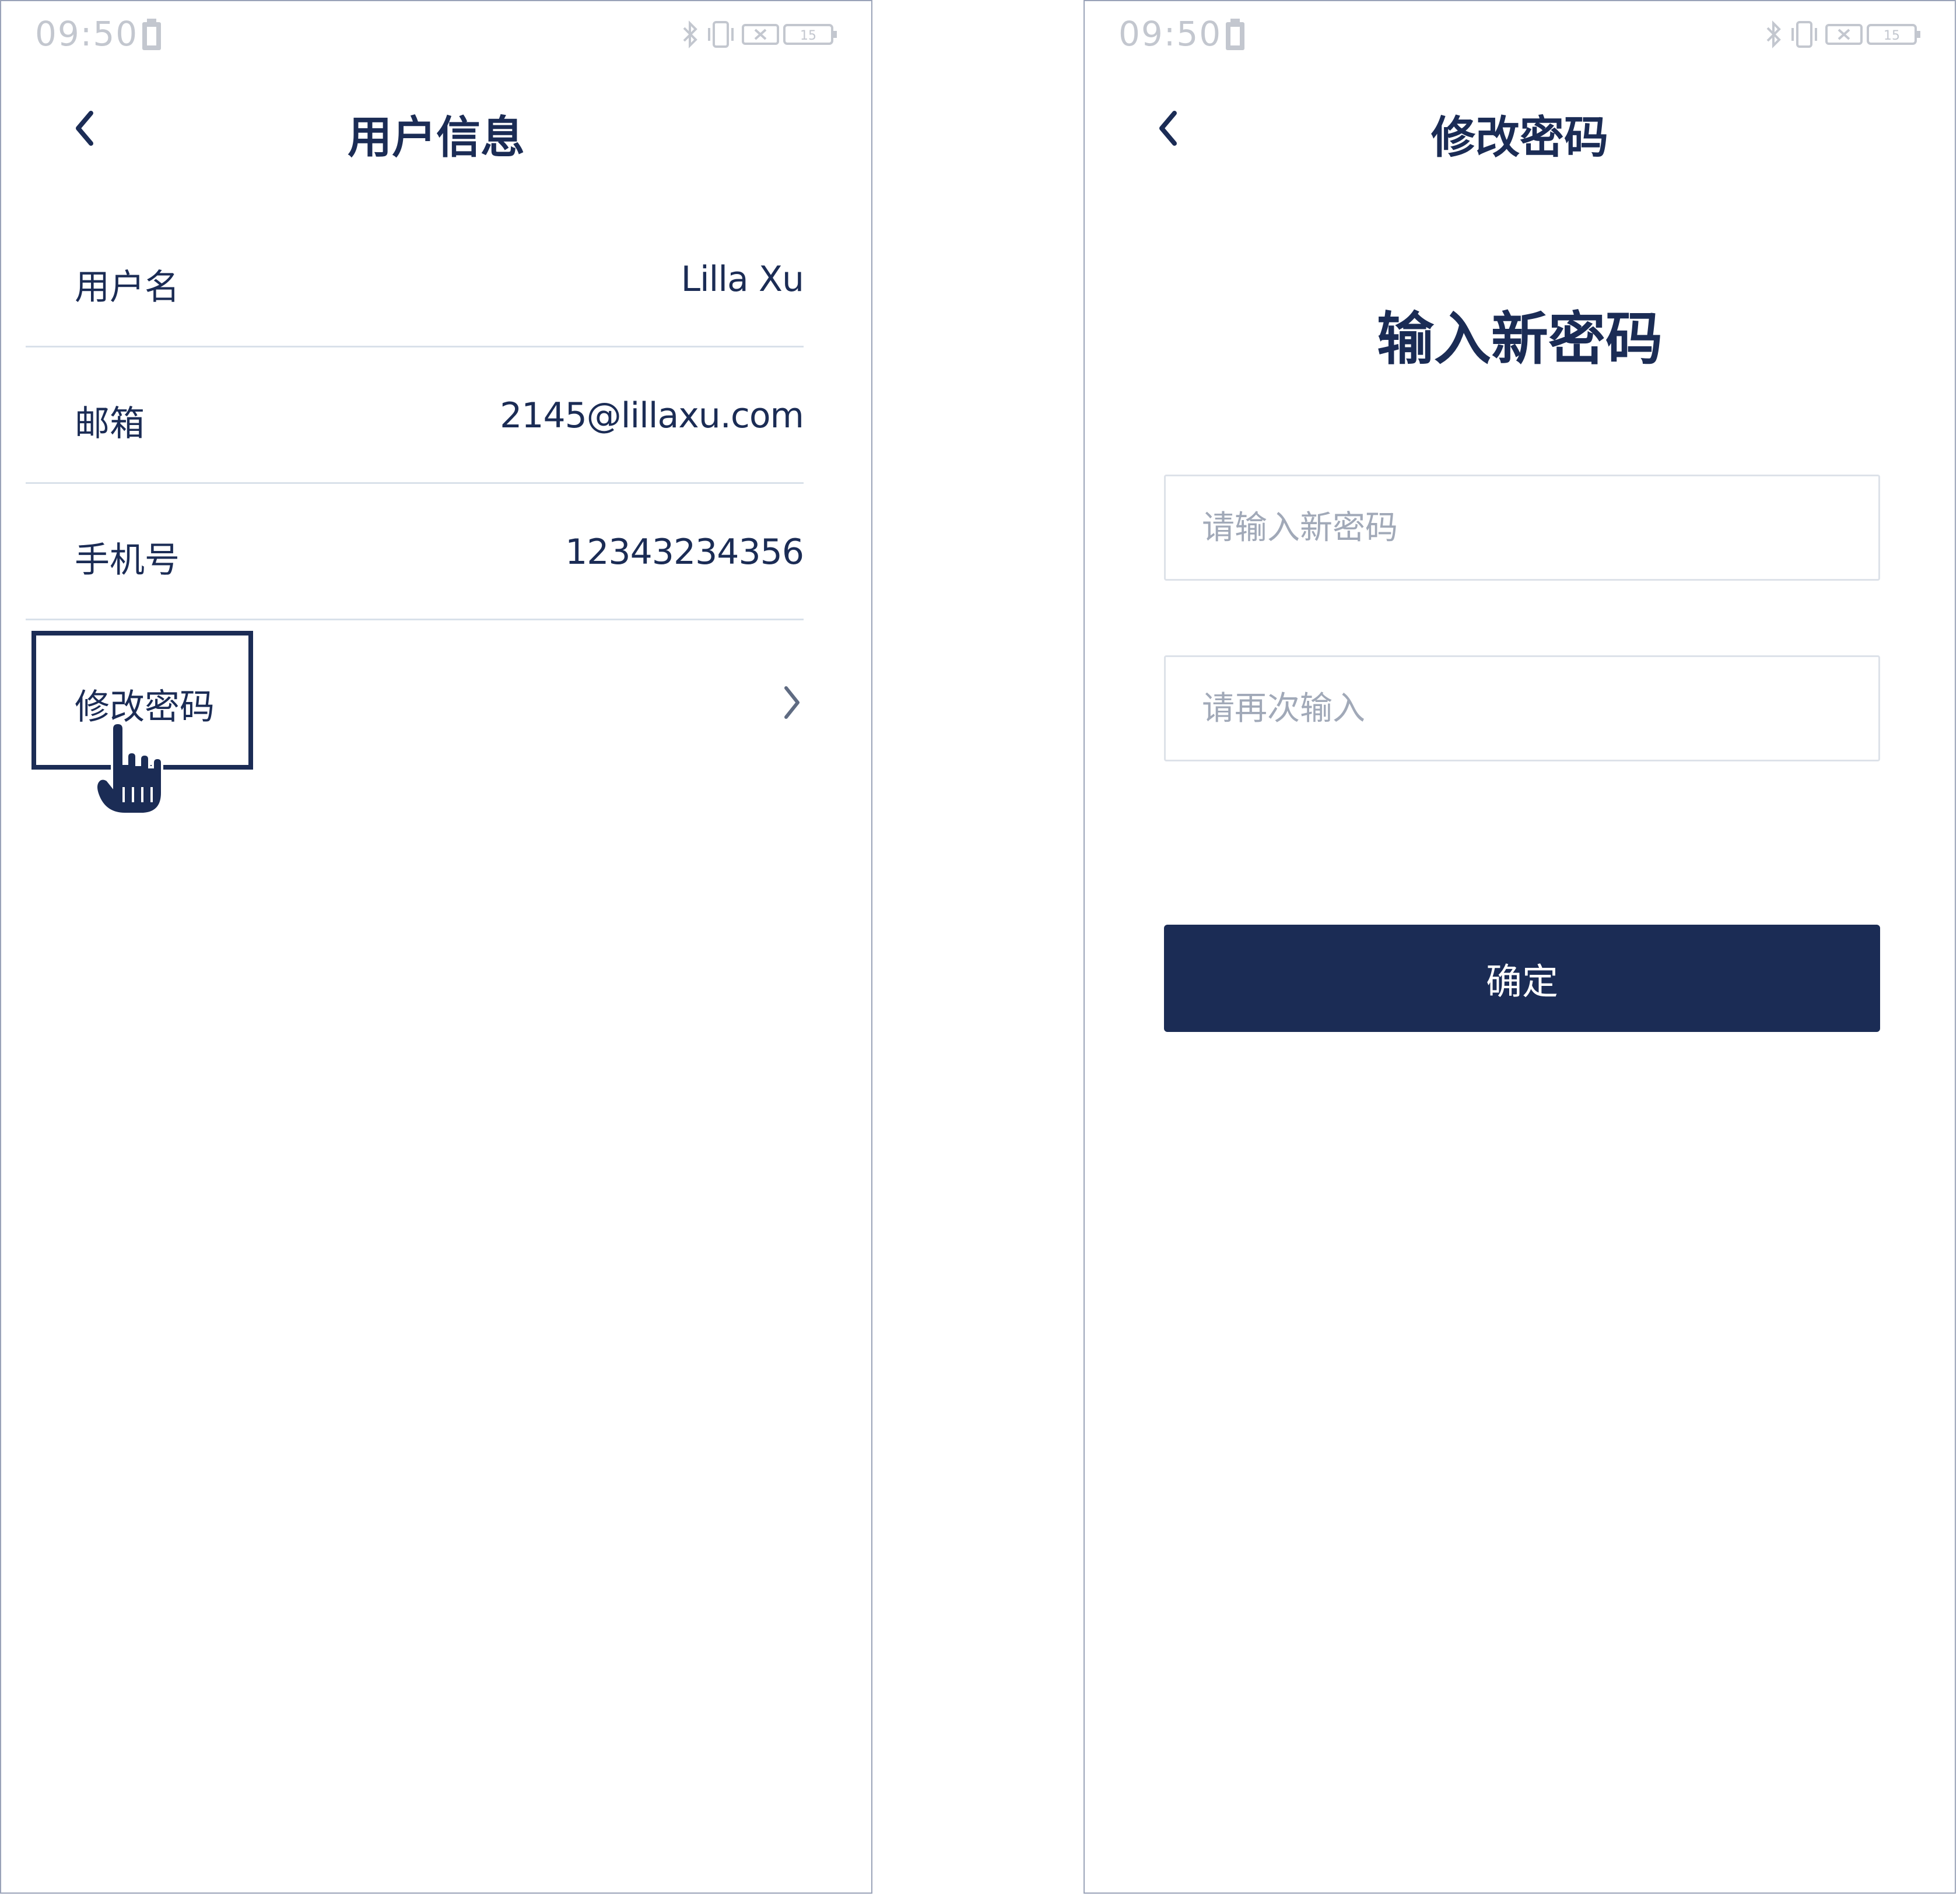 This screenshot has height=1896, width=1960. I want to click on info-row-email: 邮箱 2145@lillaxu.com, so click(415, 415).